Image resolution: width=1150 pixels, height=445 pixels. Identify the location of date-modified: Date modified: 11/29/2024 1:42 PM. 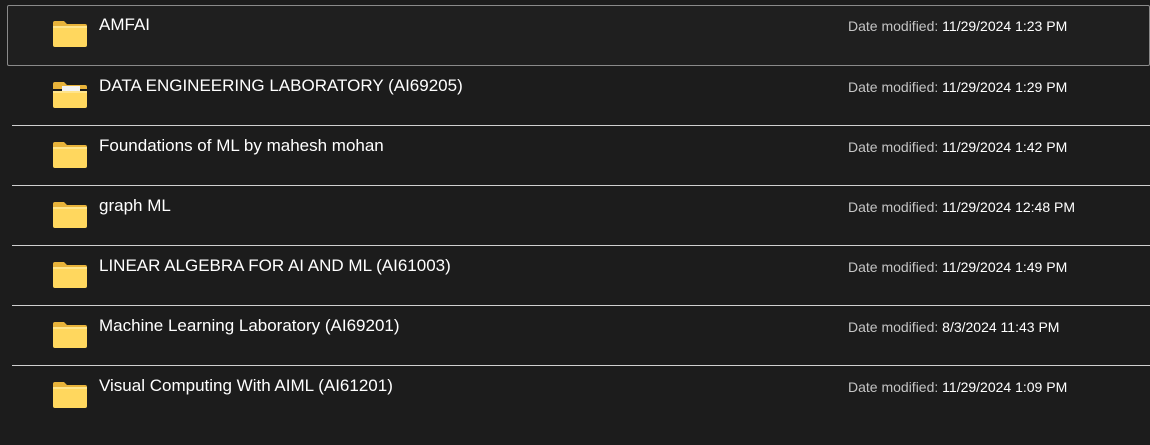
(957, 147).